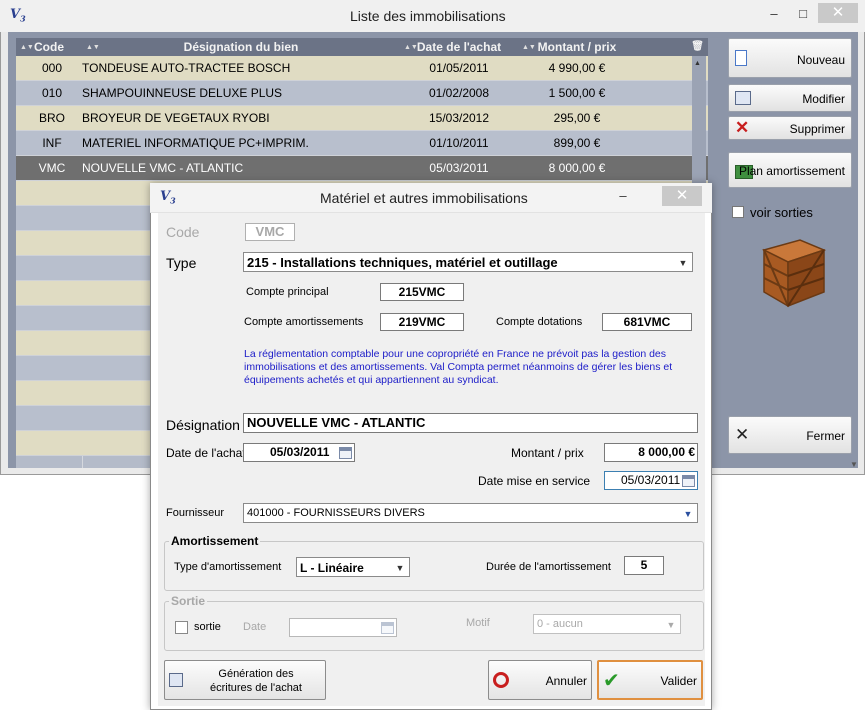 The height and width of the screenshot is (710, 865). Describe the element at coordinates (697, 63) in the screenshot. I see `scroll-up-icon: ▲` at that location.